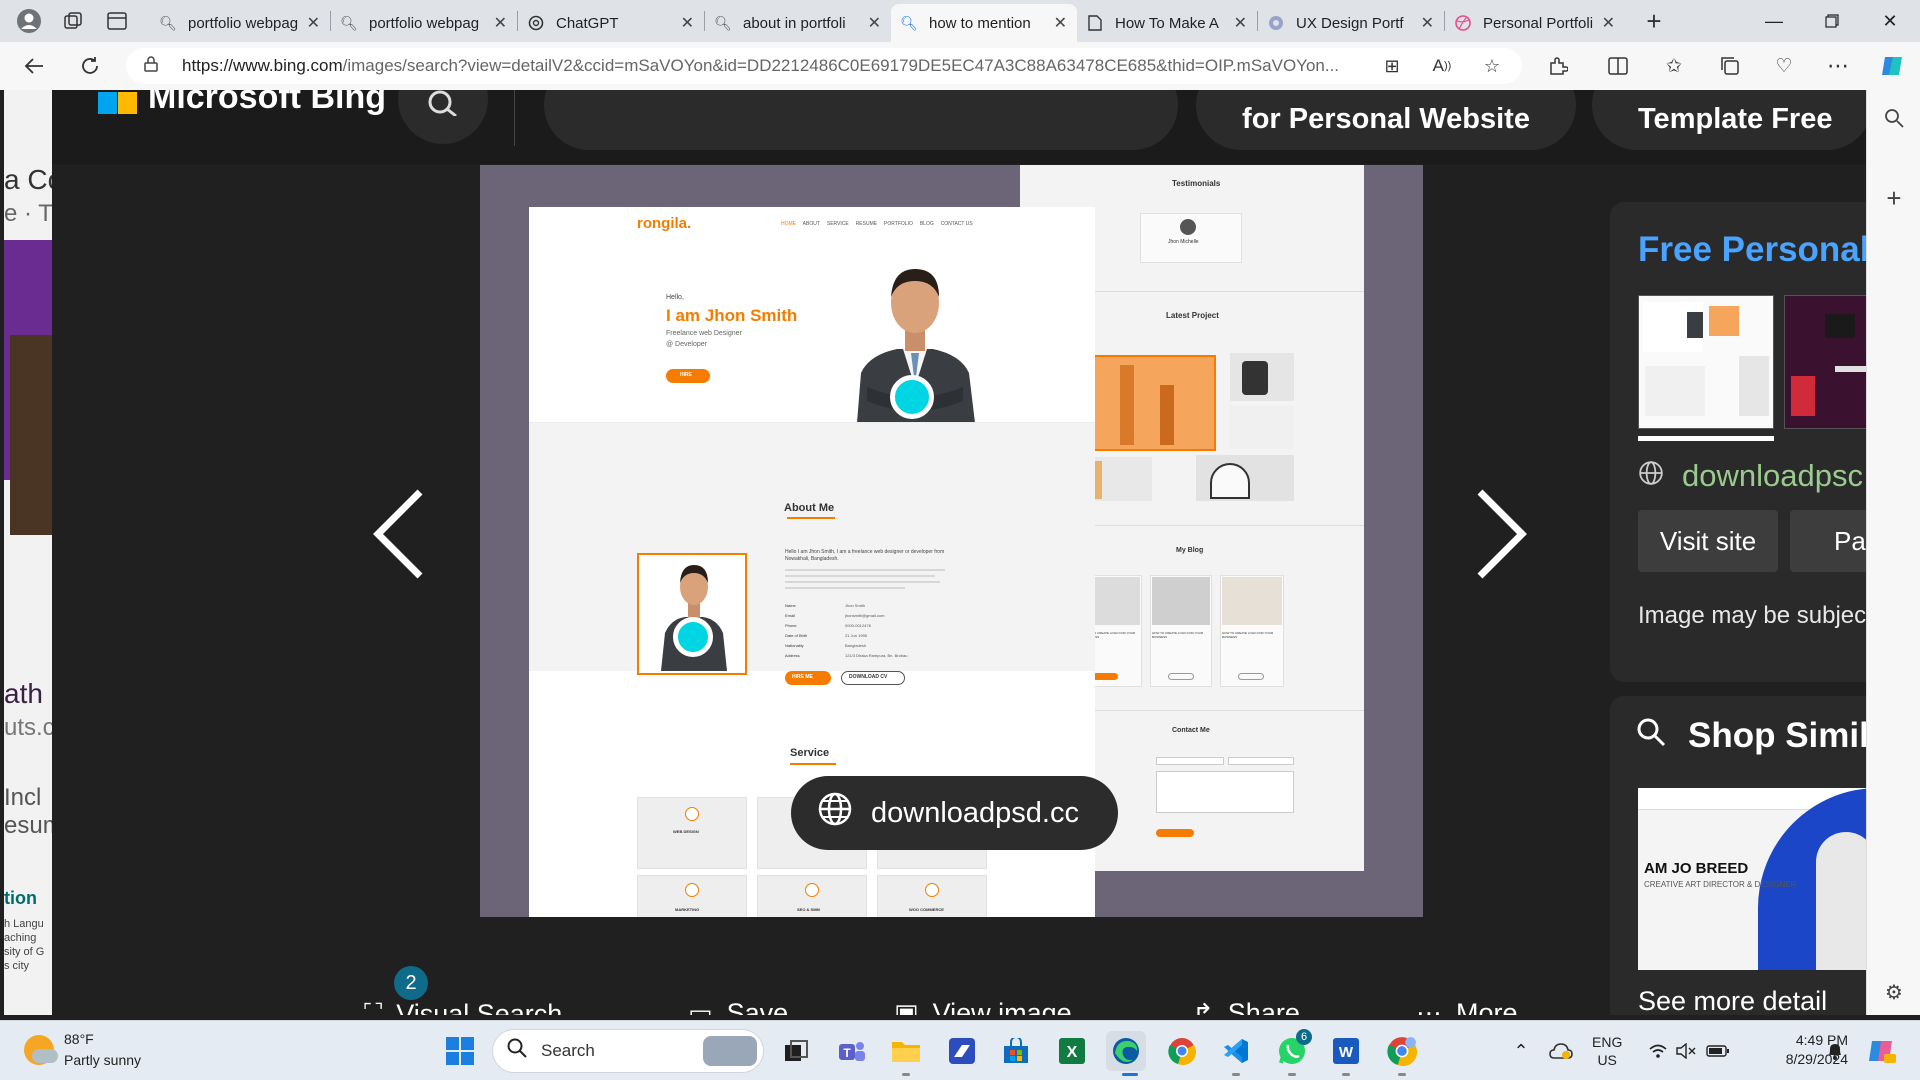  I want to click on read-aloud-icon: A)), so click(1442, 66).